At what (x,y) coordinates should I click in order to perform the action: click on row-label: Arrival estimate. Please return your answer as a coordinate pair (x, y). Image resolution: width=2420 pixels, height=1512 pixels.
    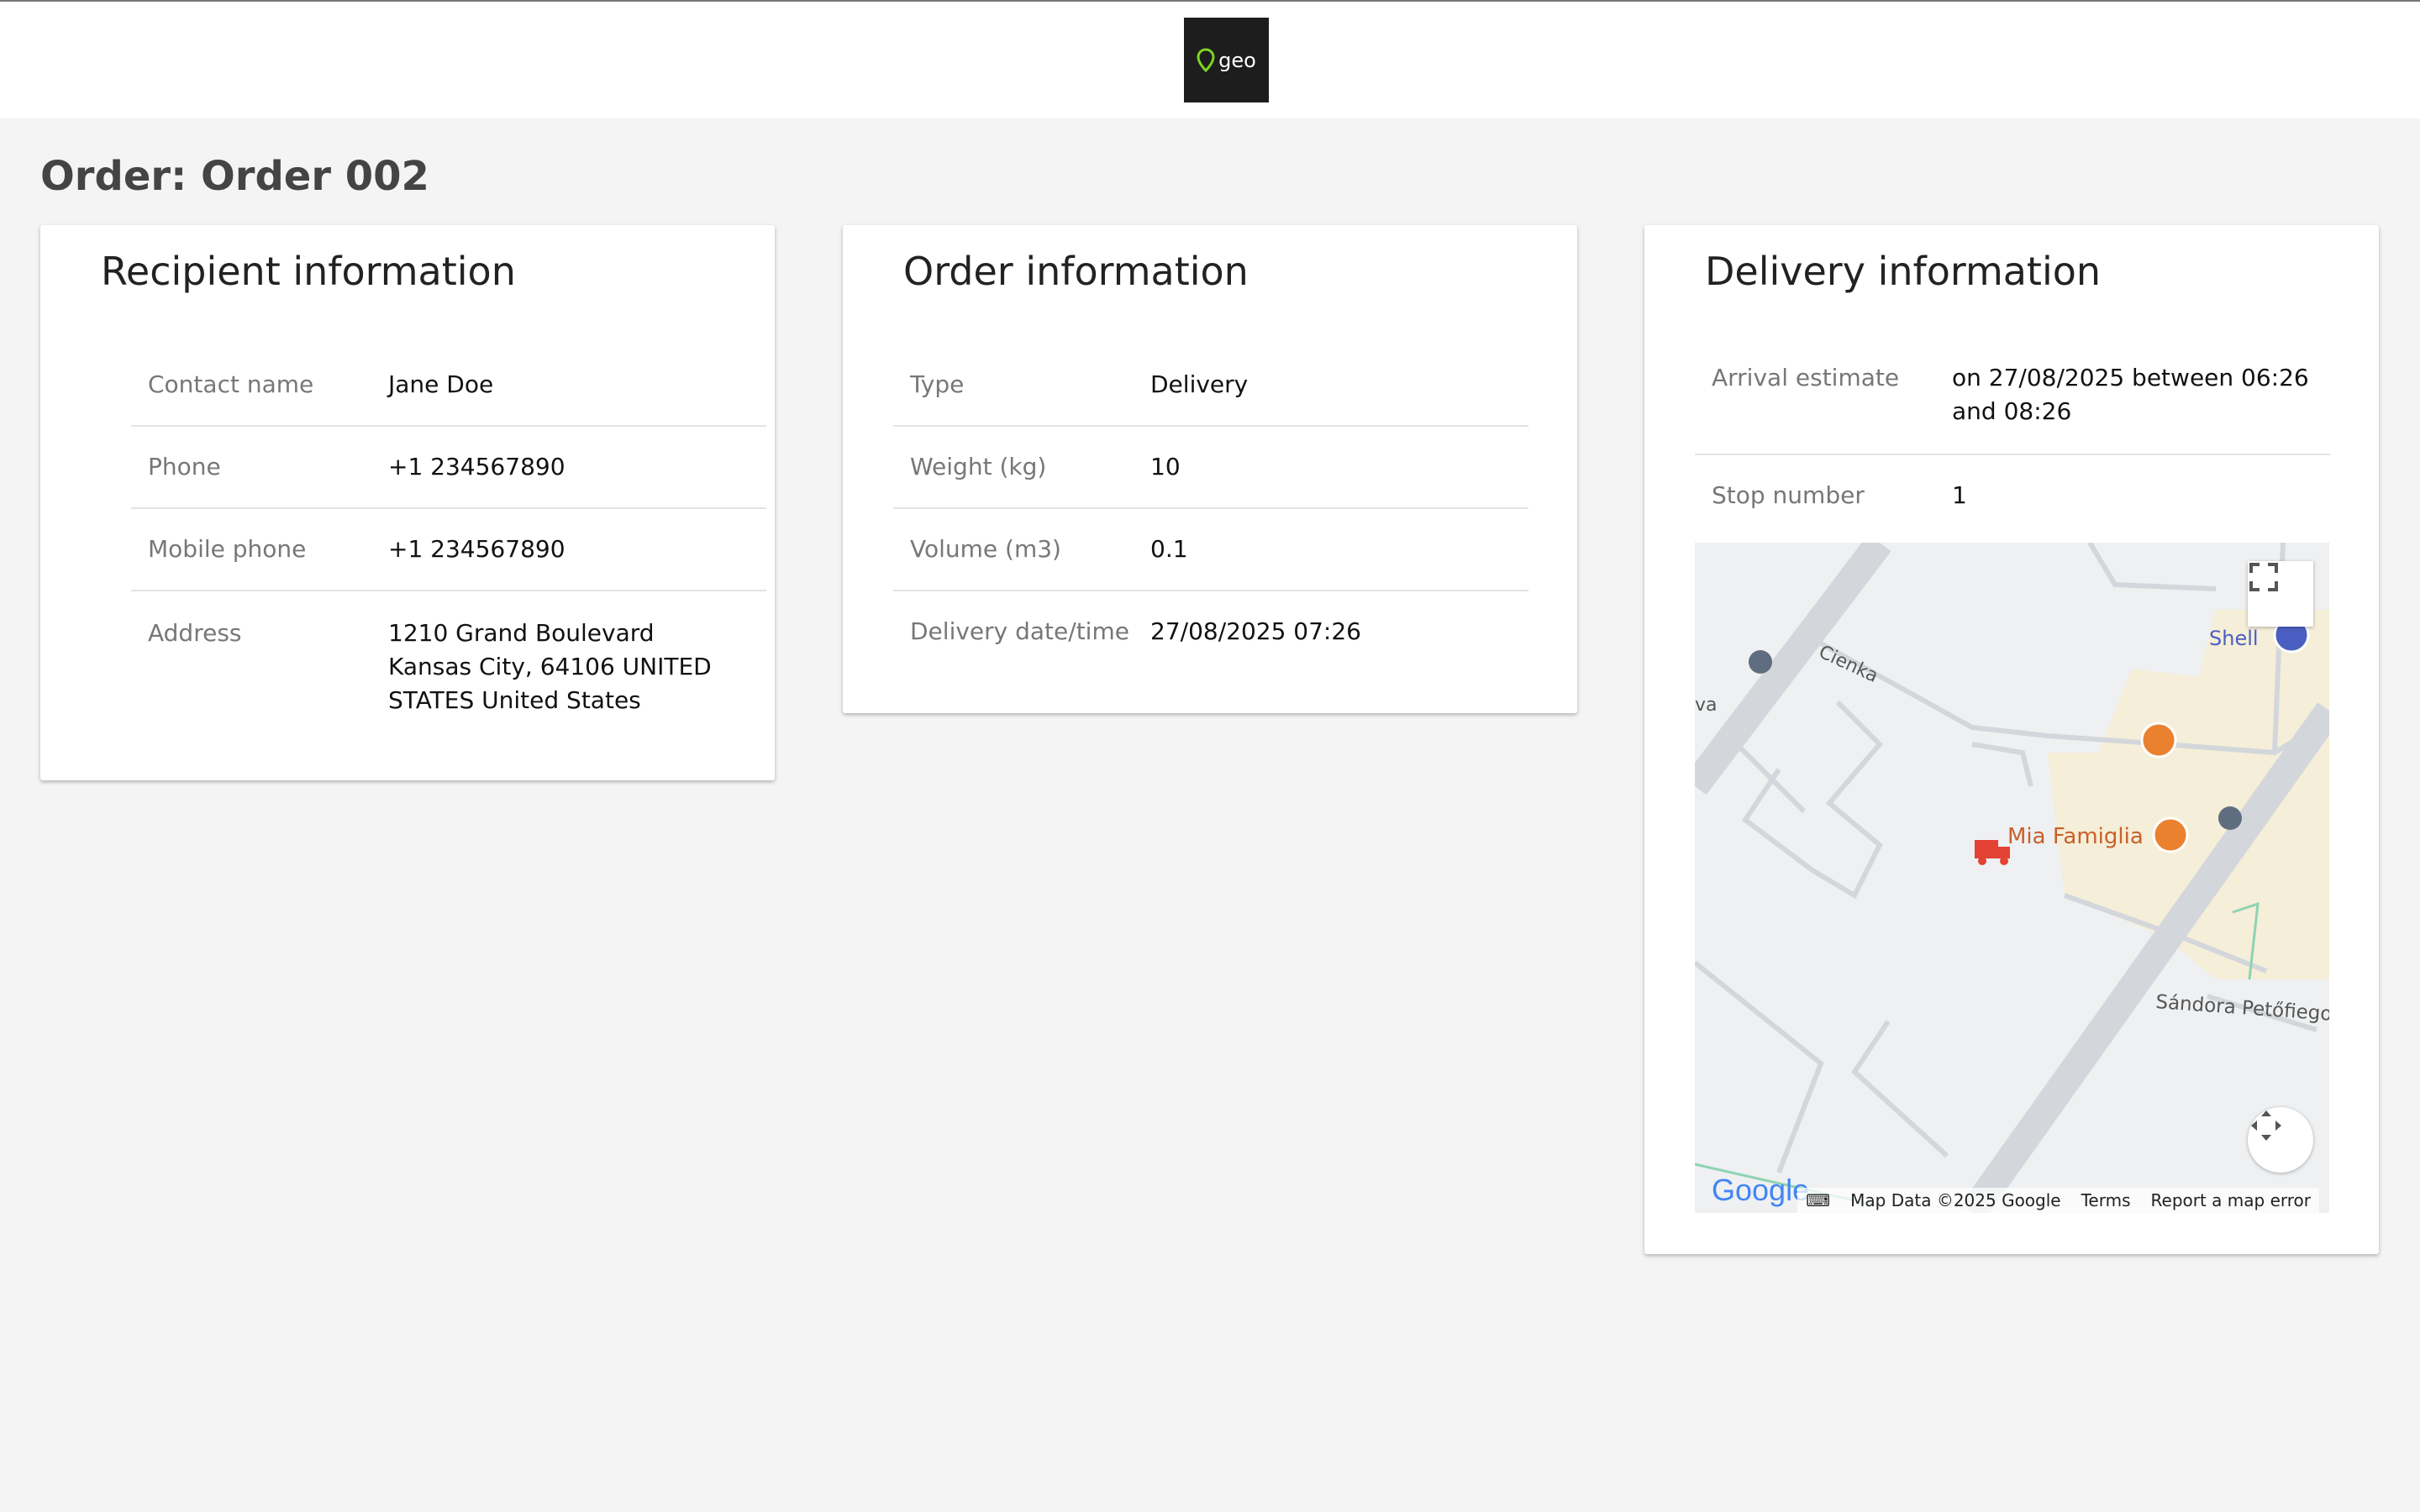
    Looking at the image, I should click on (1806, 377).